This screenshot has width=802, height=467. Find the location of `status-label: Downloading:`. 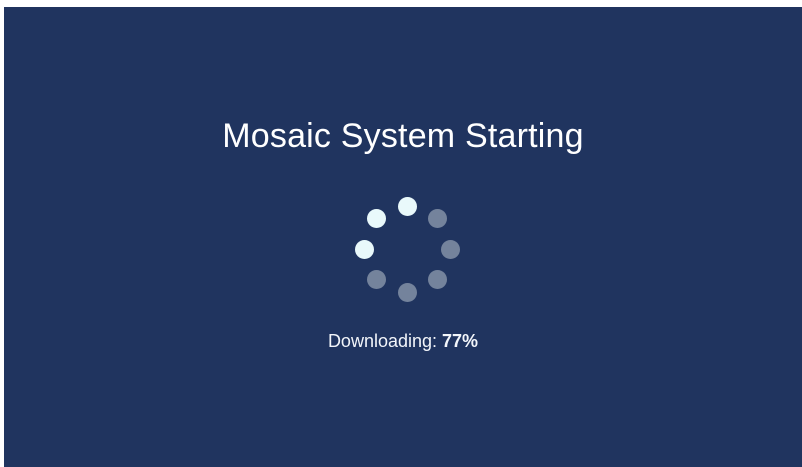

status-label: Downloading: is located at coordinates (382, 341).